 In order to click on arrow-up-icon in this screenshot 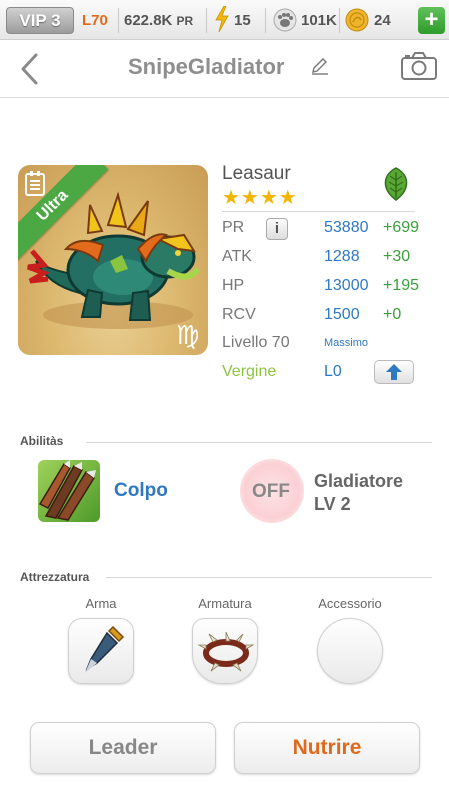, I will do `click(394, 372)`.